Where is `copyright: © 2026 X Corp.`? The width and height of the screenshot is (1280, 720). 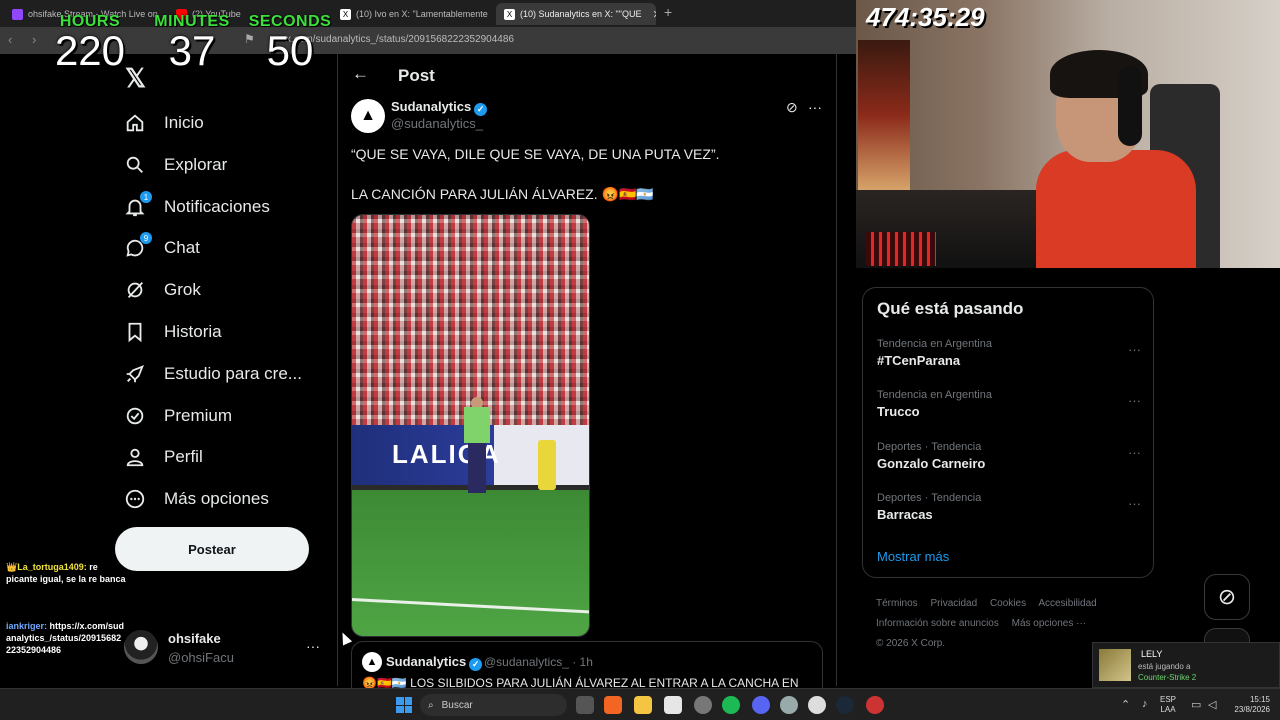
copyright: © 2026 X Corp. is located at coordinates (911, 643).